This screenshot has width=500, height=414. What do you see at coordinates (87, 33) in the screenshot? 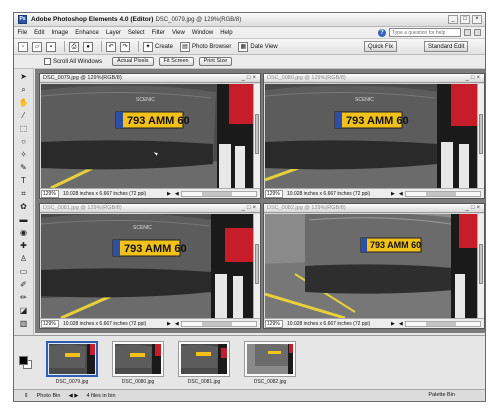
I see `menu-enhance: Enhance` at bounding box center [87, 33].